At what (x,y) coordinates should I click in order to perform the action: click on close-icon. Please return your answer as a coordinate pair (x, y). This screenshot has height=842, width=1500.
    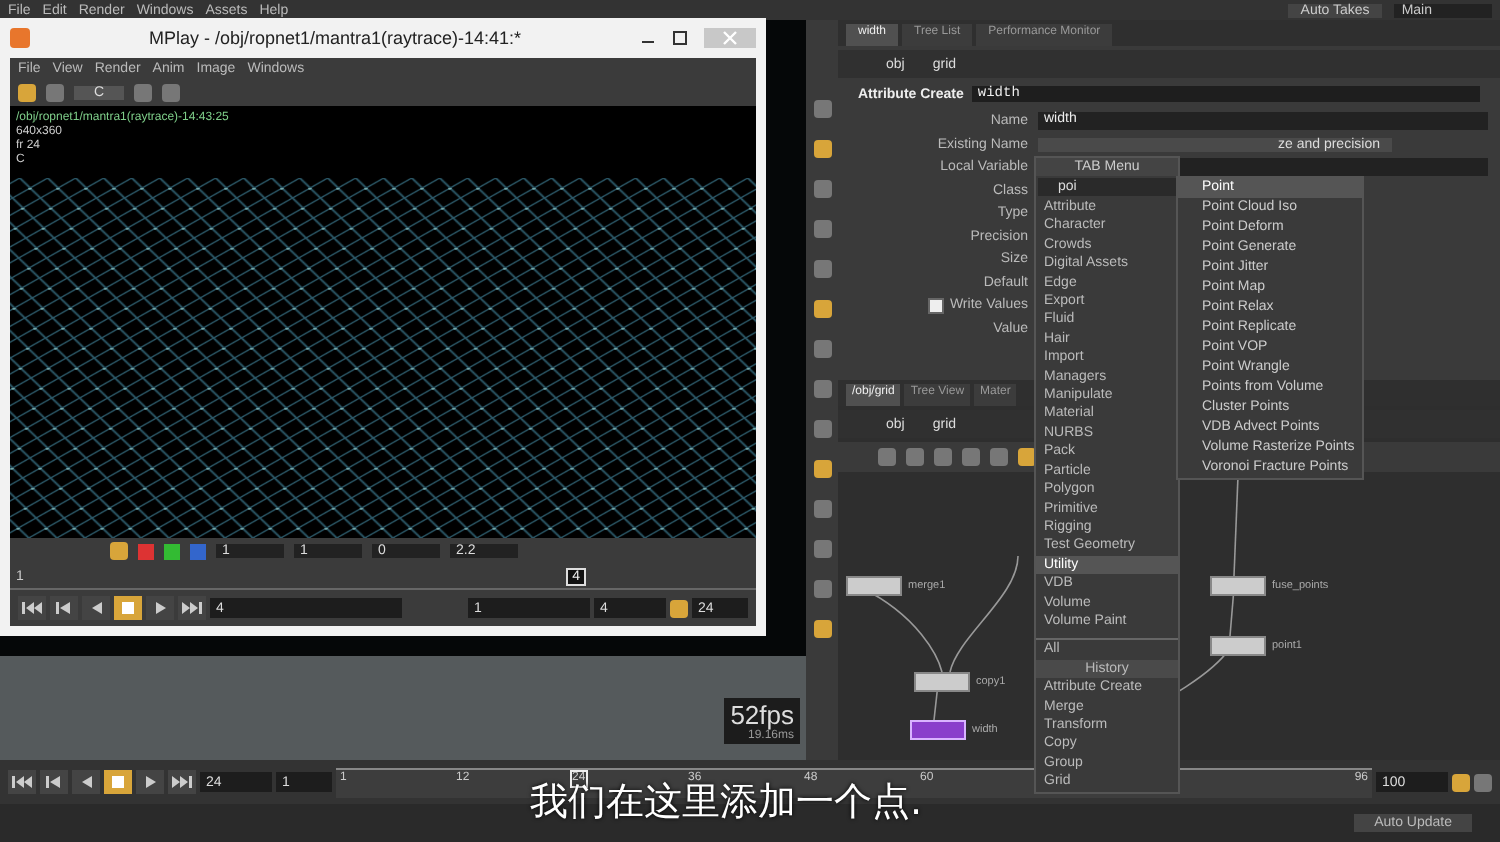
    Looking at the image, I should click on (730, 38).